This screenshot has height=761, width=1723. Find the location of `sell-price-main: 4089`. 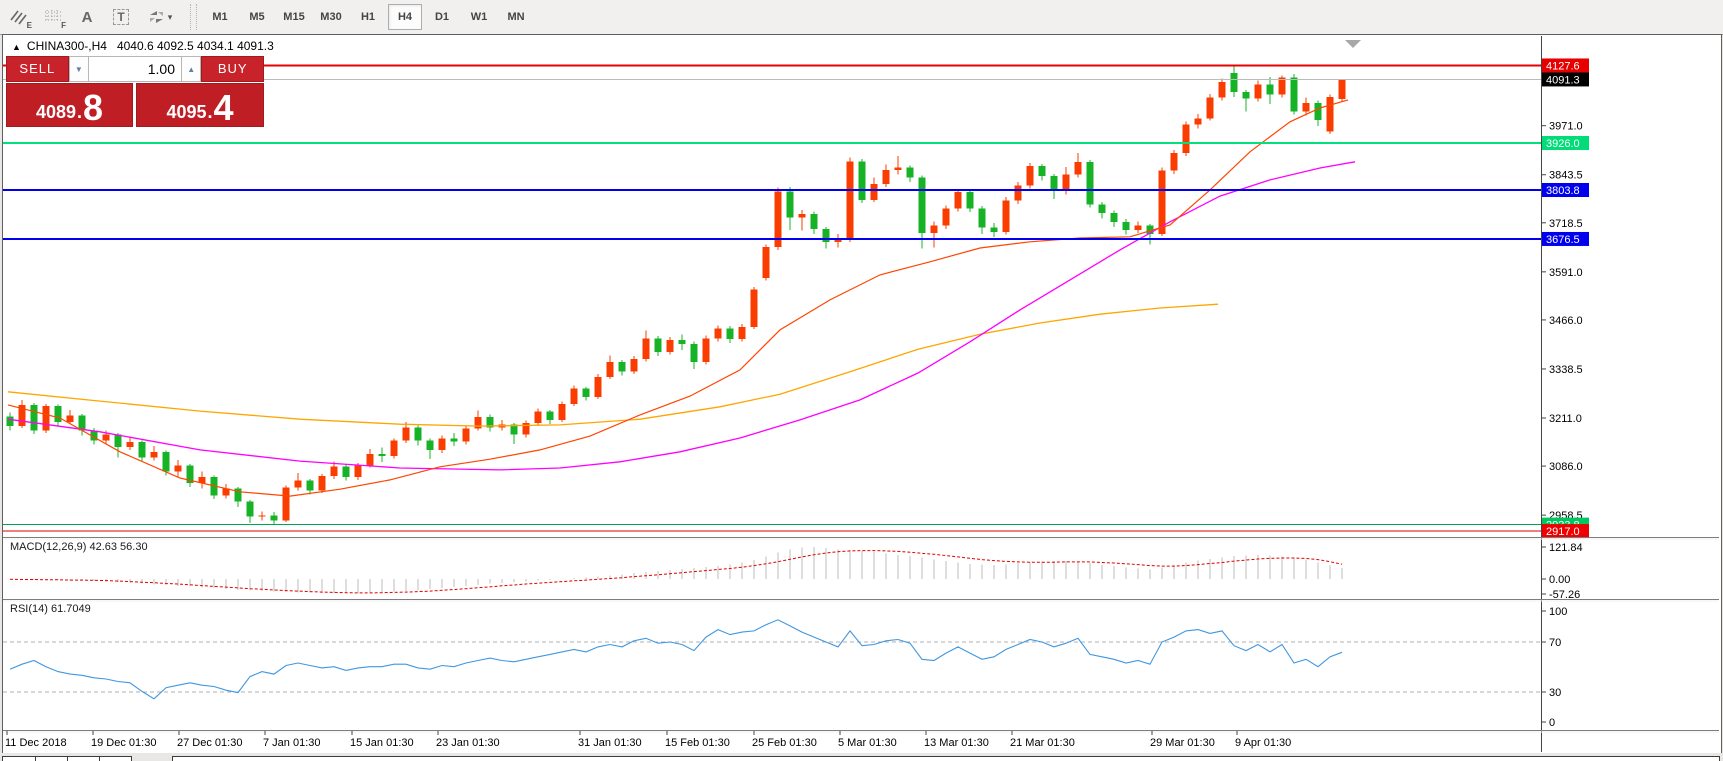

sell-price-main: 4089 is located at coordinates (55, 112).